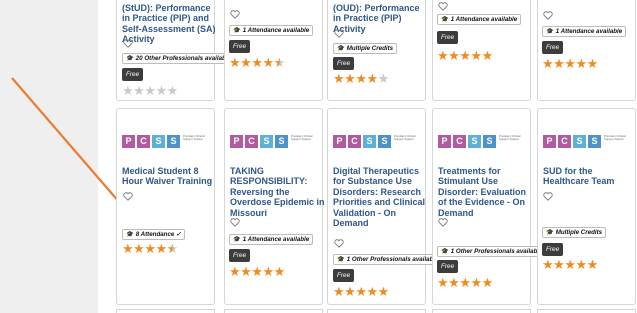 The width and height of the screenshot is (637, 313). What do you see at coordinates (170, 176) in the screenshot?
I see `course-title: Medical Student 8 Hour Waiver Training` at bounding box center [170, 176].